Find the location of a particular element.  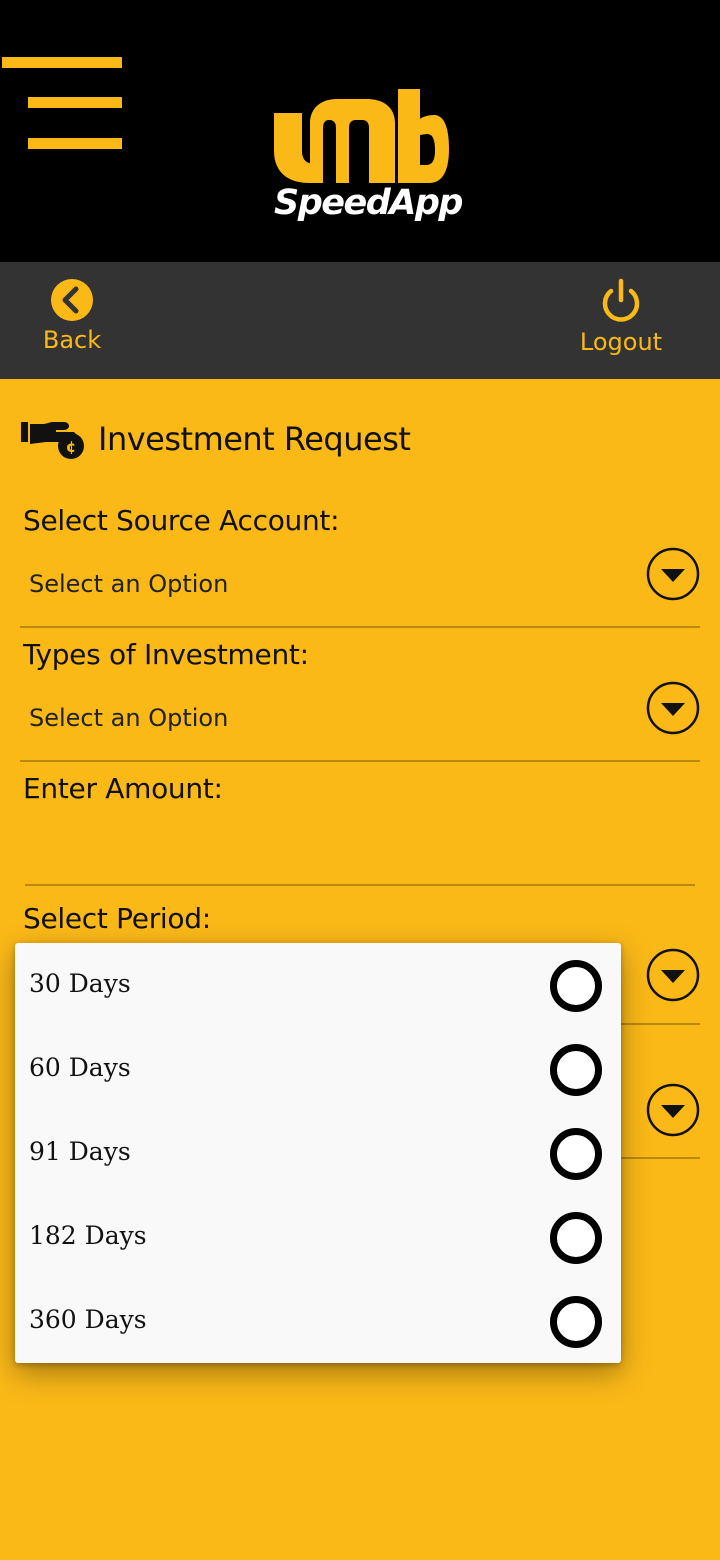

logo-text: SpeedApp is located at coordinates (369, 203).